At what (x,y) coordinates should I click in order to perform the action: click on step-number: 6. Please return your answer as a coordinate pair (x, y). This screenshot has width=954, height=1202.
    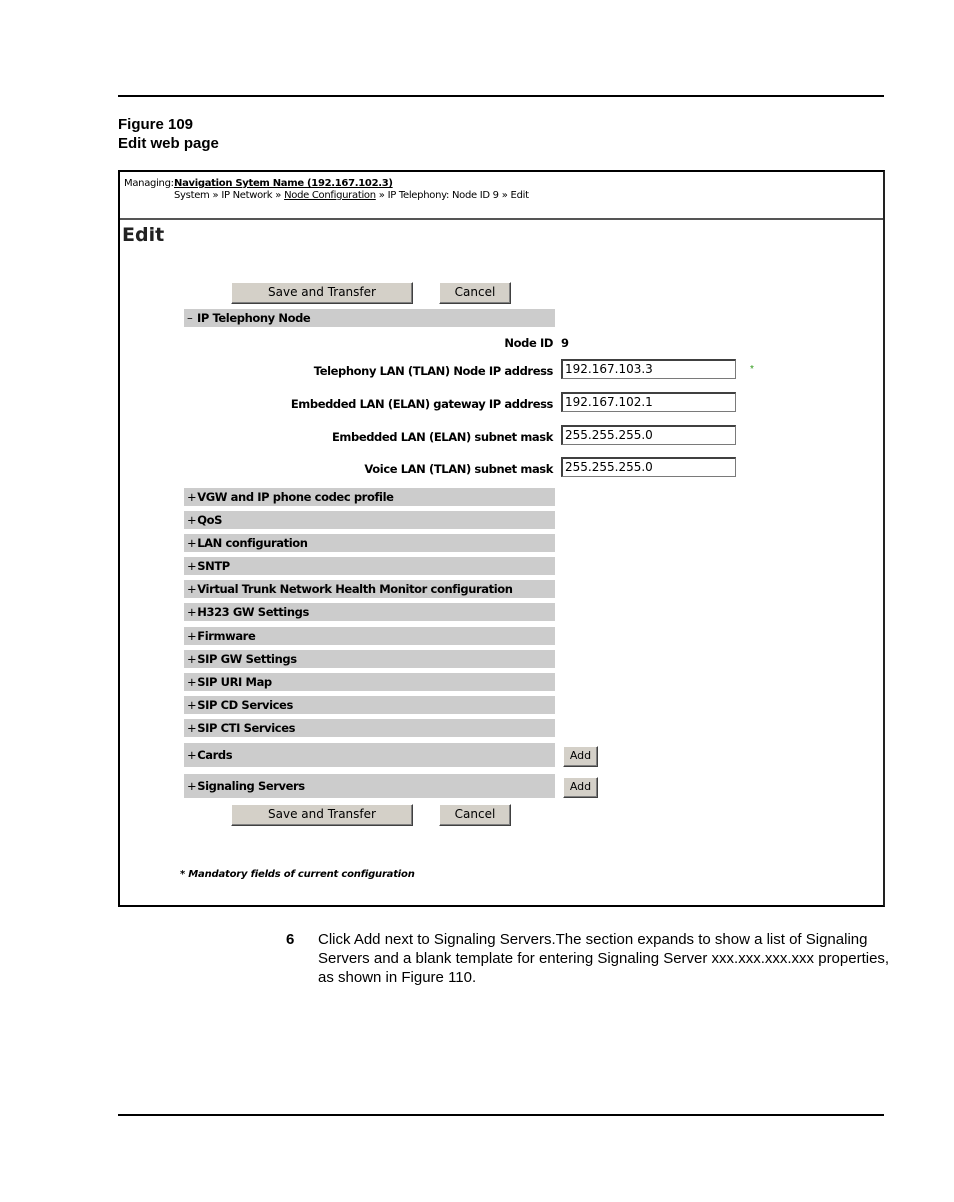
    Looking at the image, I should click on (290, 939).